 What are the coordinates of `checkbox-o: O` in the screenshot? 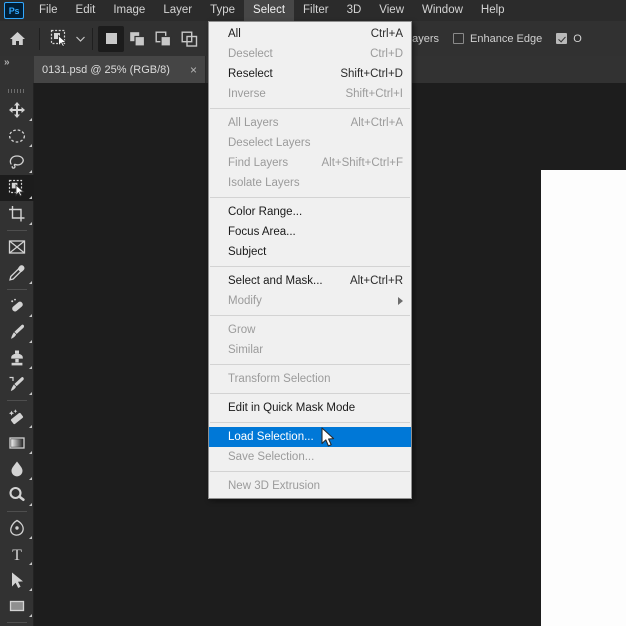 It's located at (569, 39).